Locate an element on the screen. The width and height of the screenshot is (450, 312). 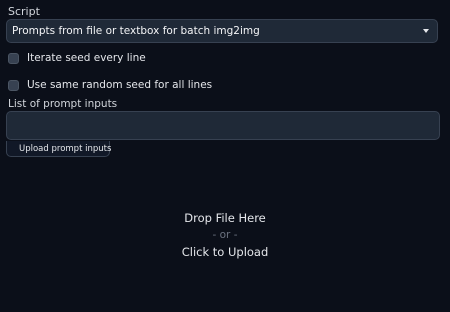
iterate-seed-checkbox is located at coordinates (13, 58).